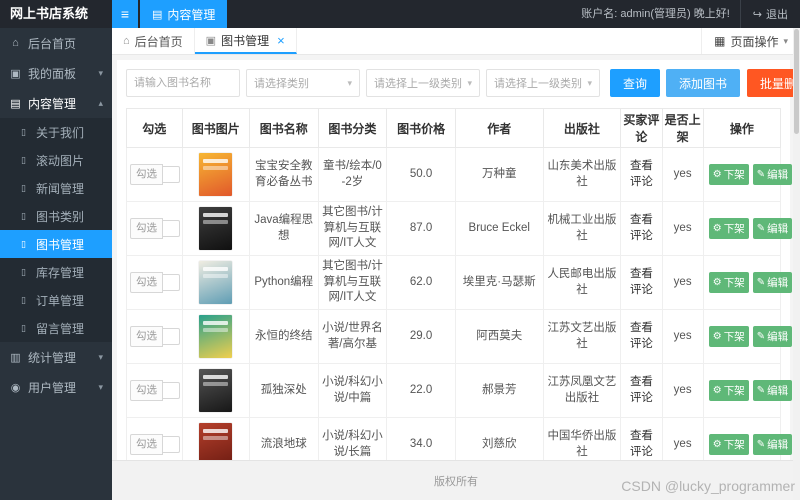 The image size is (800, 500). Describe the element at coordinates (352, 228) in the screenshot. I see `book-category: 其它图书/计算机与互联网/IT人文` at that location.